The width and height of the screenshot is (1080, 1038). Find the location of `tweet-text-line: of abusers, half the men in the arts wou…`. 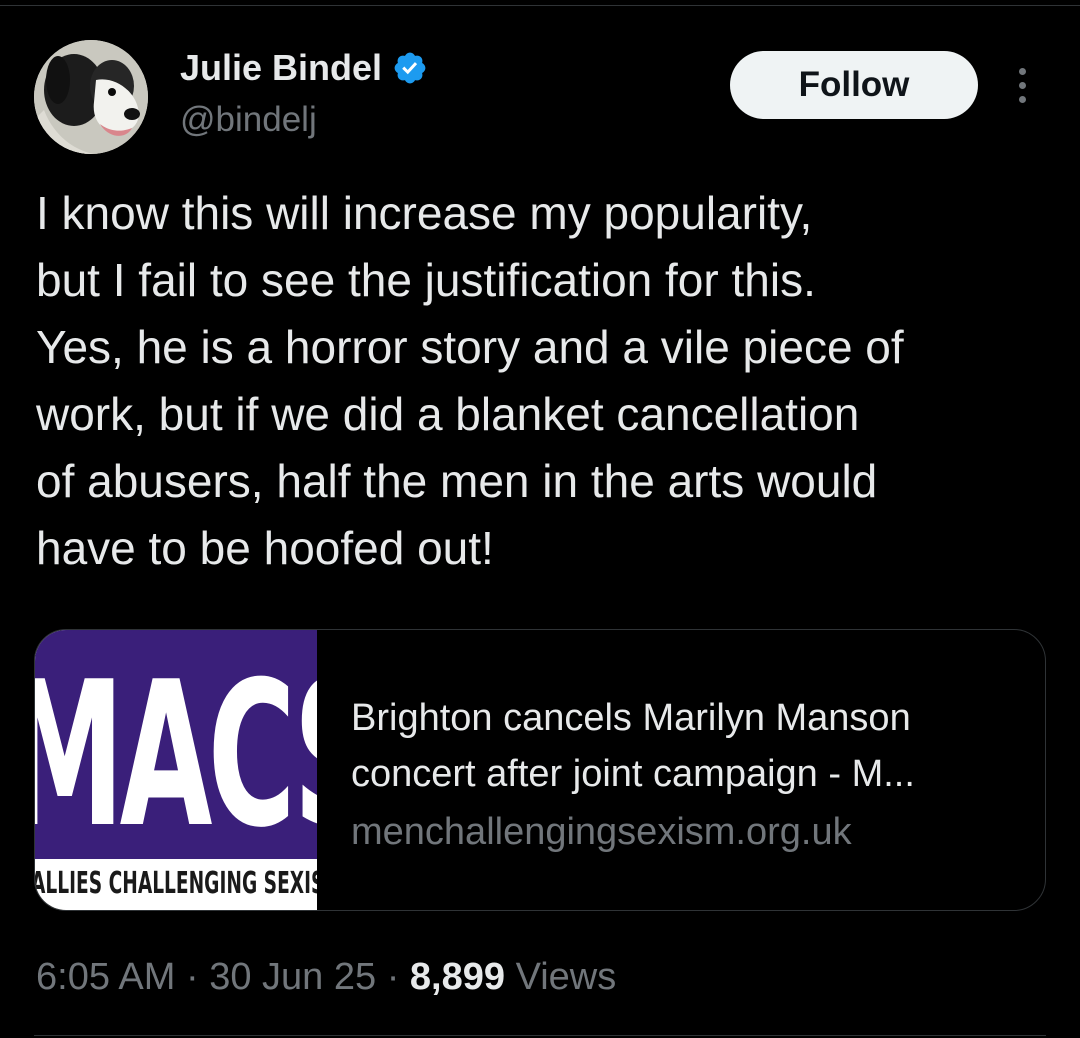

tweet-text-line: of abusers, half the men in the arts wou… is located at coordinates (457, 481).